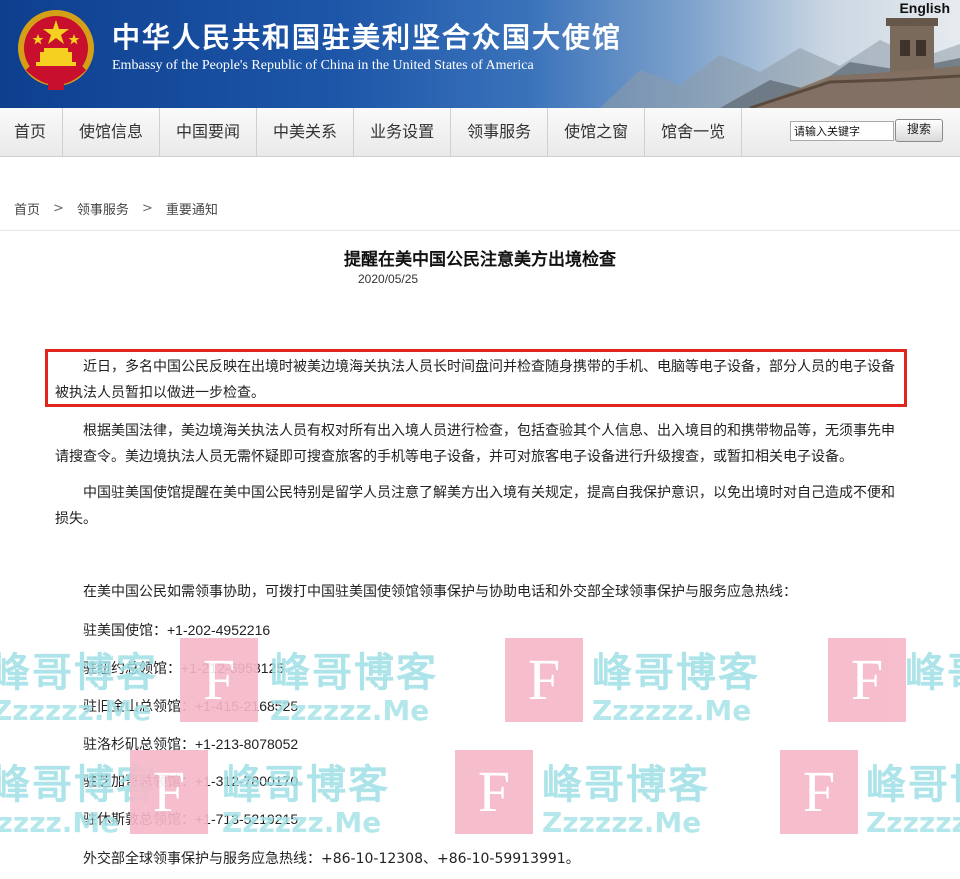  I want to click on breadcrumb-home: 首页, so click(27, 208).